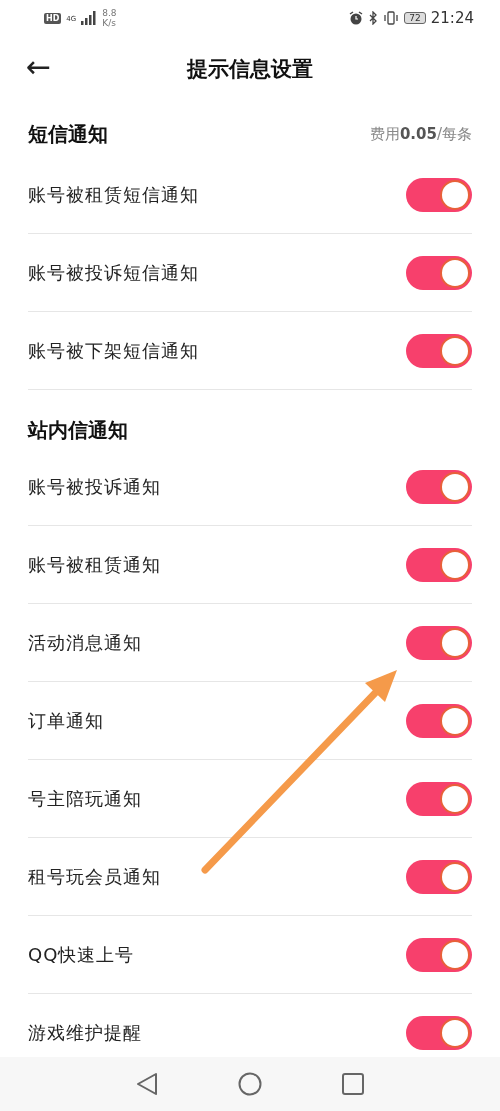 The height and width of the screenshot is (1111, 500). Describe the element at coordinates (250, 69) in the screenshot. I see `page-title: 提示信息设置` at that location.